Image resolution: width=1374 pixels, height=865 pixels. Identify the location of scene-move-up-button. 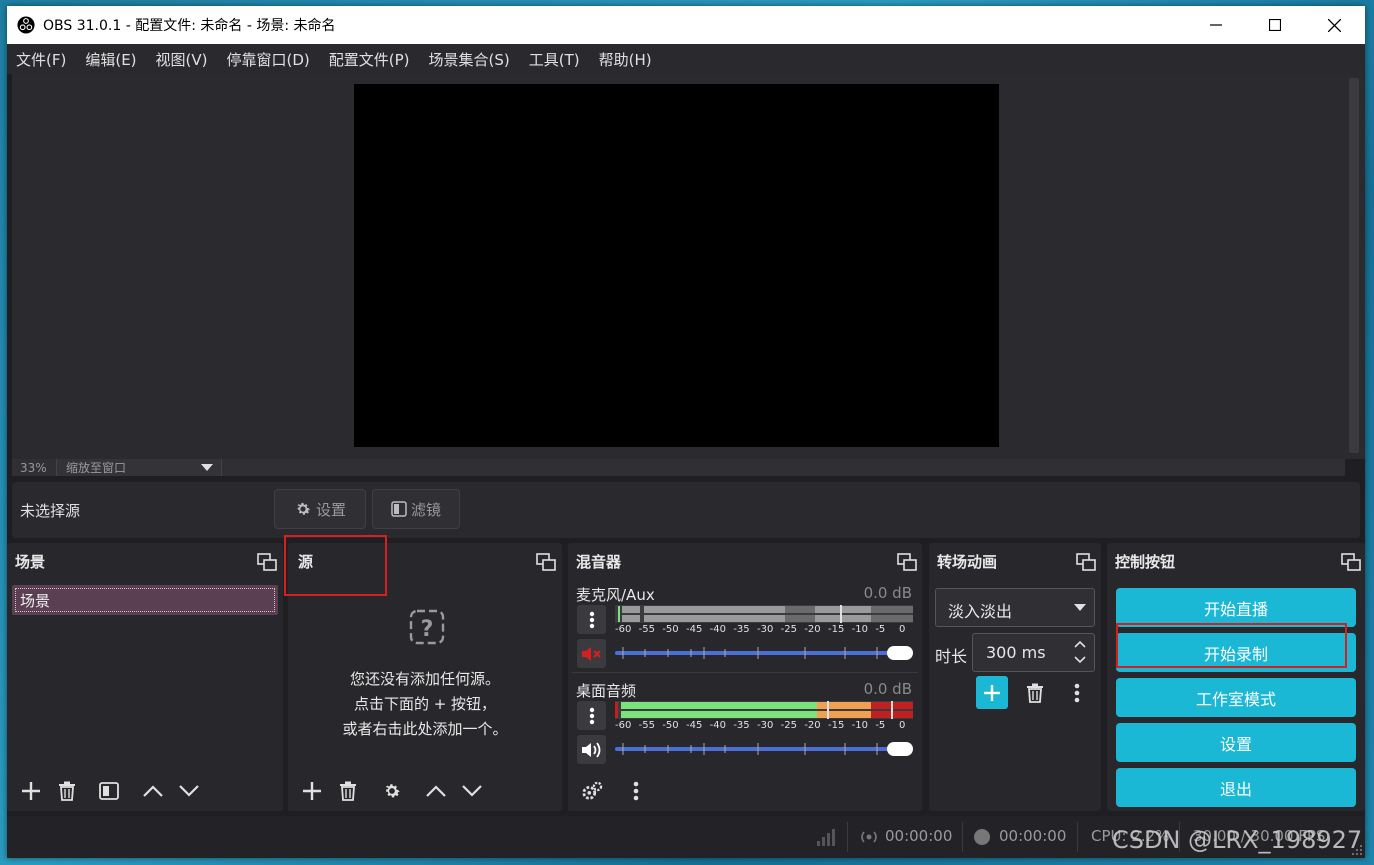
(153, 791).